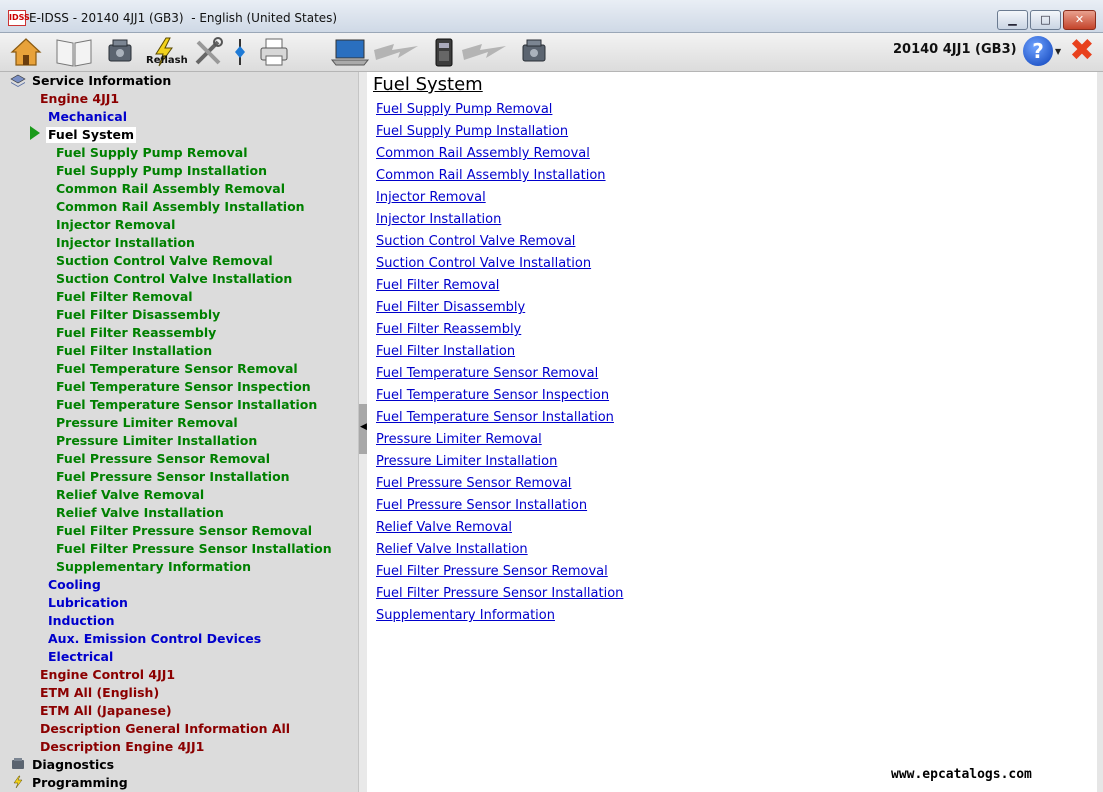  Describe the element at coordinates (445, 351) in the screenshot. I see `procedure-link: Fuel Filter Installation` at that location.